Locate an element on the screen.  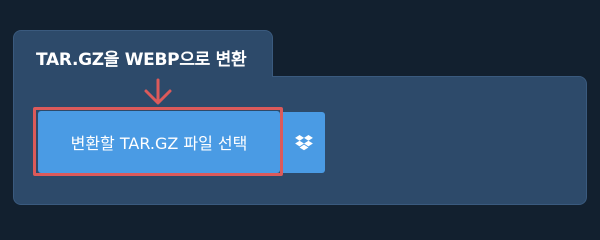
dropbox-icon is located at coordinates (304, 142).